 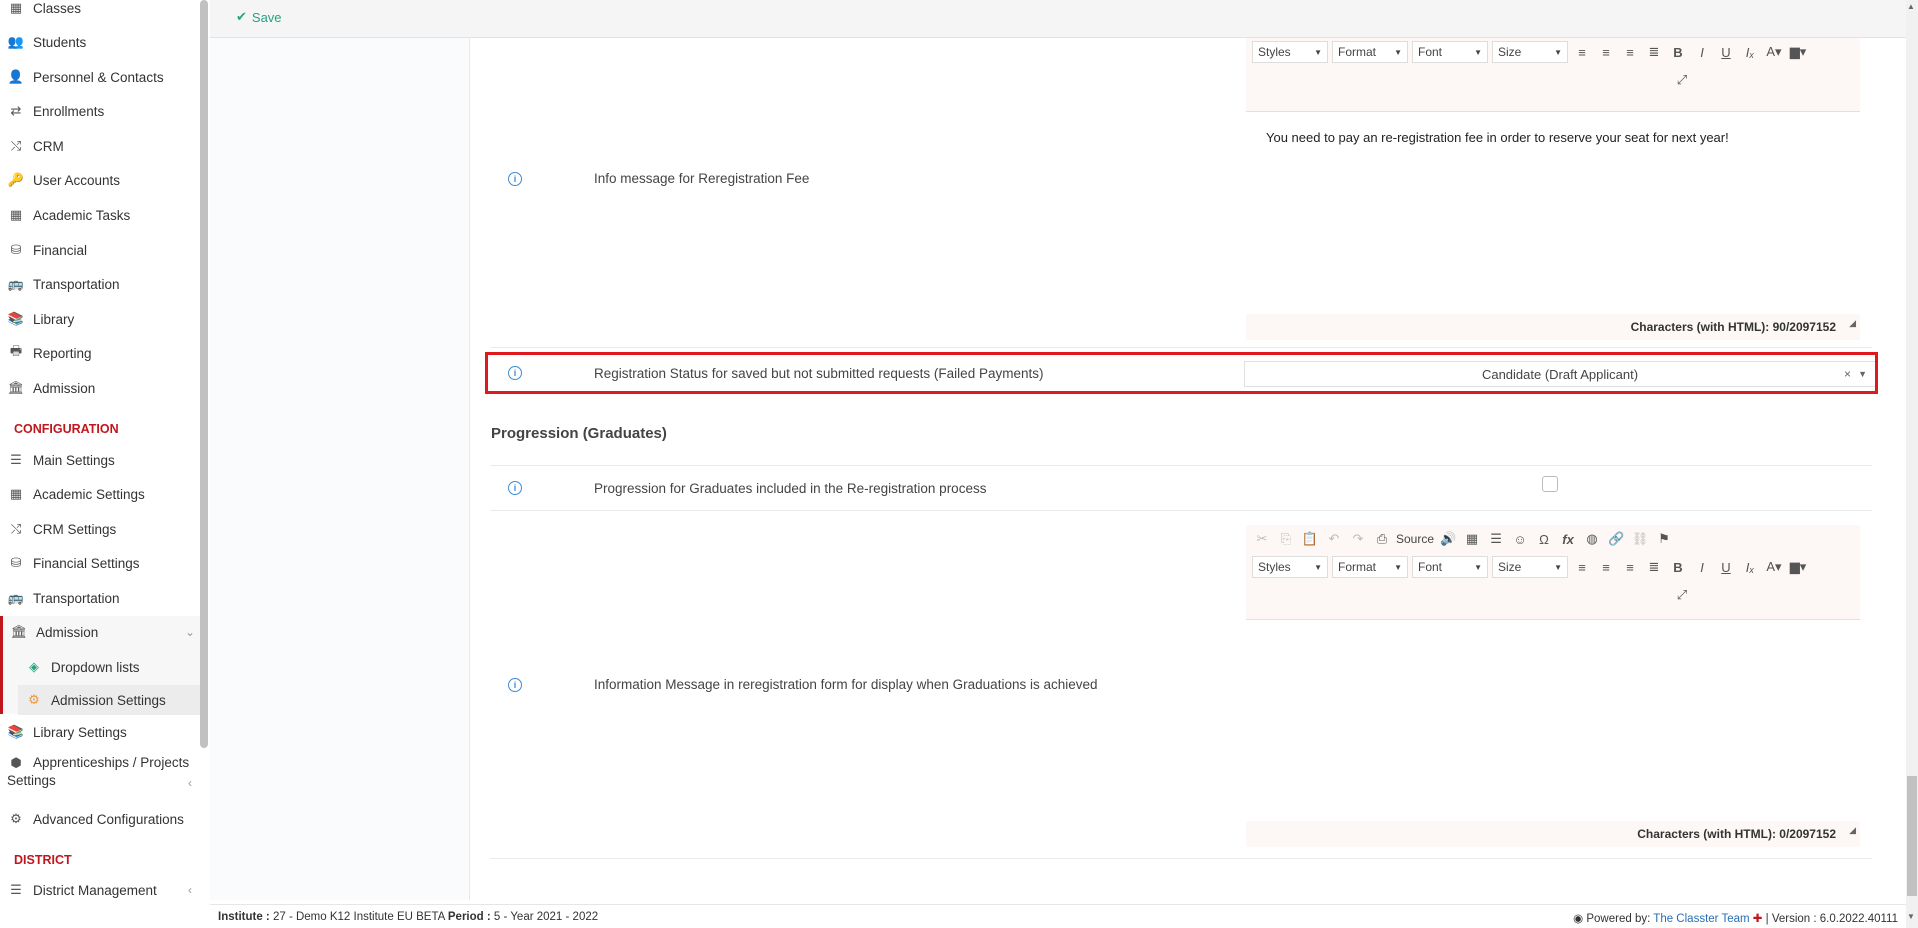 I want to click on sidebar-item-academic-settings: ▦ Academic Settings, so click(x=100, y=494).